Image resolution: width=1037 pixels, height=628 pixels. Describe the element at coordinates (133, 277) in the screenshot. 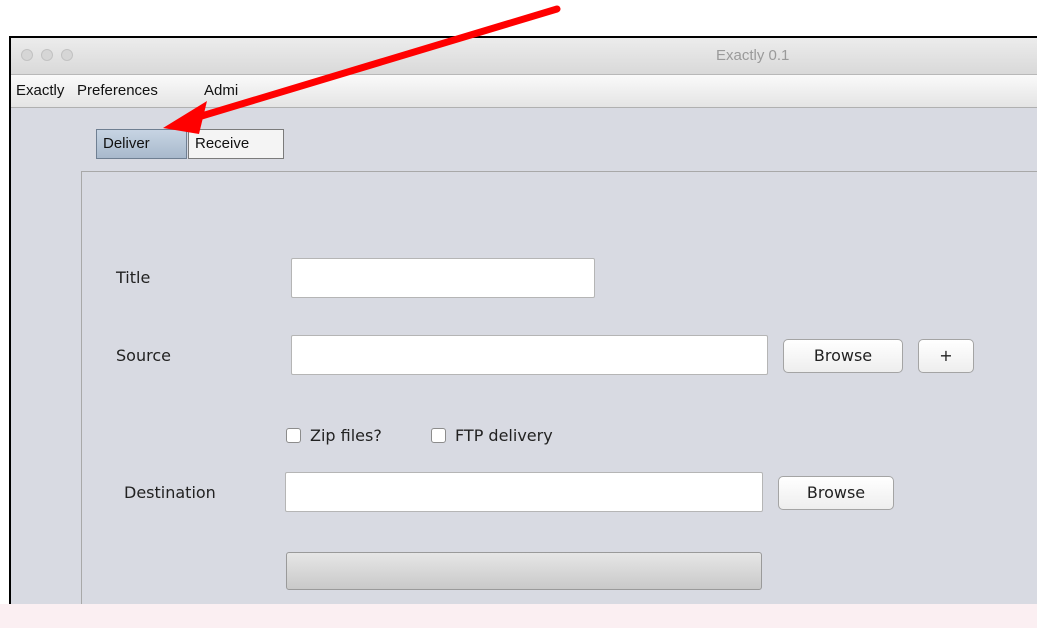

I see `title-label: Title` at that location.